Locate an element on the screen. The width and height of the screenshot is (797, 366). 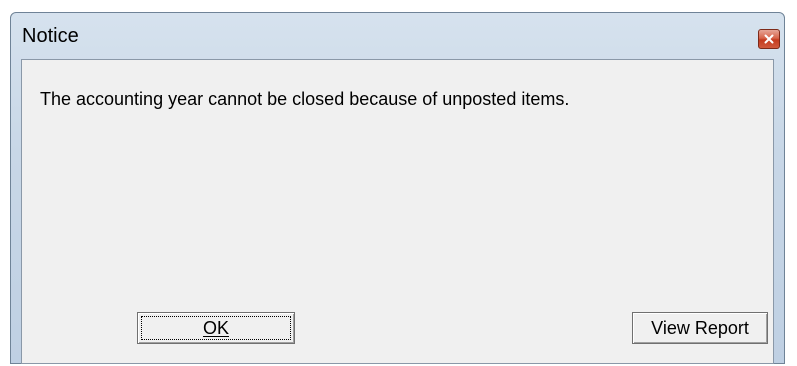
view-report-button: View Report is located at coordinates (700, 328).